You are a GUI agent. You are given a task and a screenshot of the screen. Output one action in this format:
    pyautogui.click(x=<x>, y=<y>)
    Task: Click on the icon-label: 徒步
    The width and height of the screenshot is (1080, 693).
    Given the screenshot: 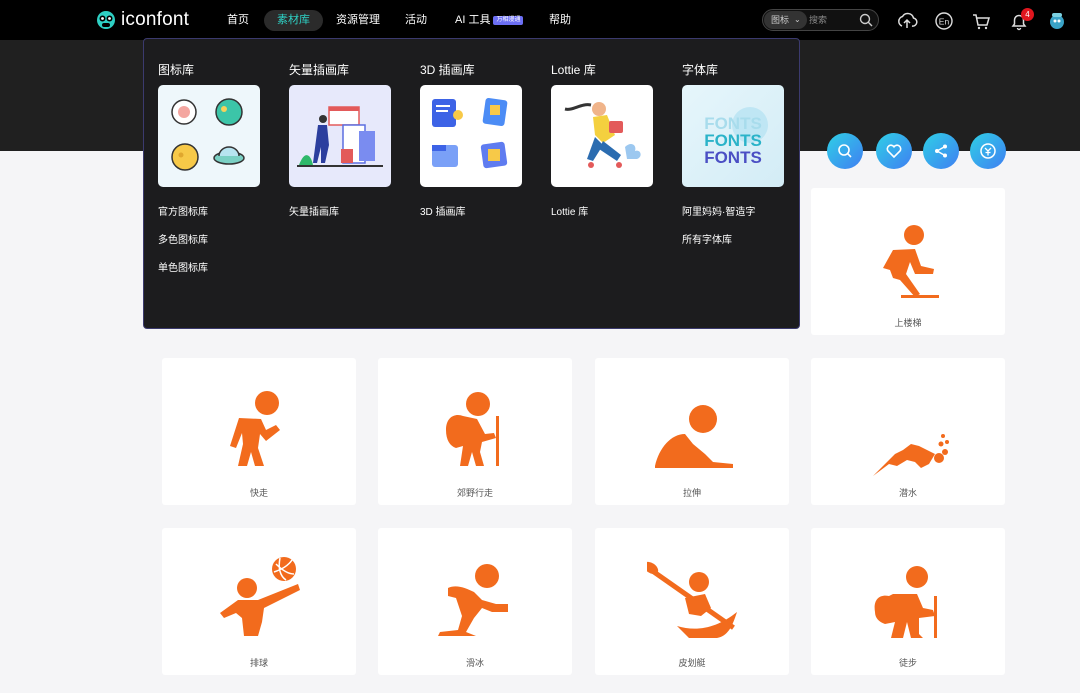 What is the action you would take?
    pyautogui.click(x=907, y=663)
    